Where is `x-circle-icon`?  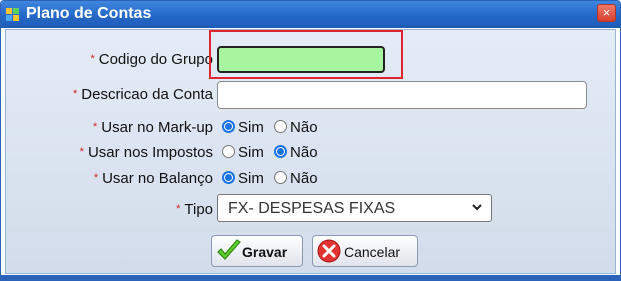 x-circle-icon is located at coordinates (329, 252).